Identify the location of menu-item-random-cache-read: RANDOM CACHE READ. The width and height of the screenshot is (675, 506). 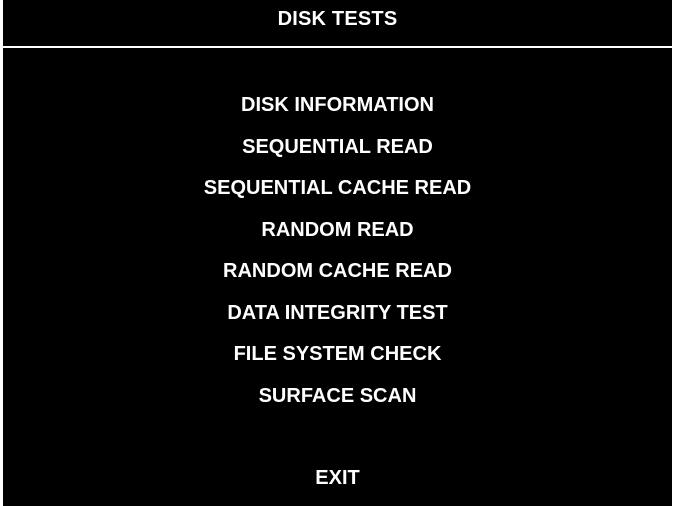
(337, 278).